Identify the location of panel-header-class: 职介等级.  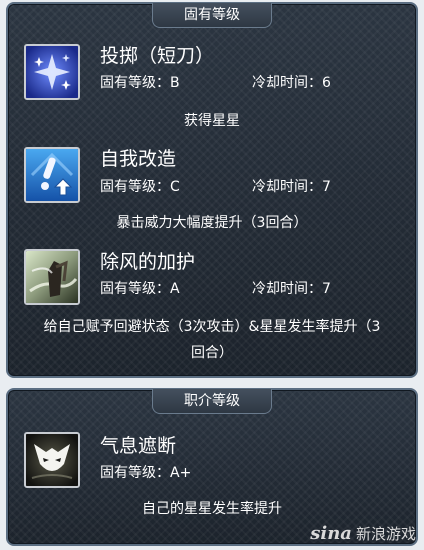
(212, 401).